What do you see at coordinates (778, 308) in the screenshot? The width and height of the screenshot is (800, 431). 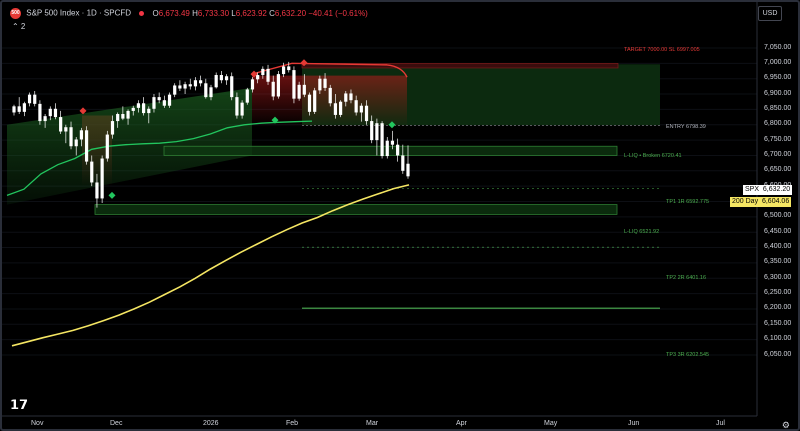 I see `price-tick-label: 6,200.00` at bounding box center [778, 308].